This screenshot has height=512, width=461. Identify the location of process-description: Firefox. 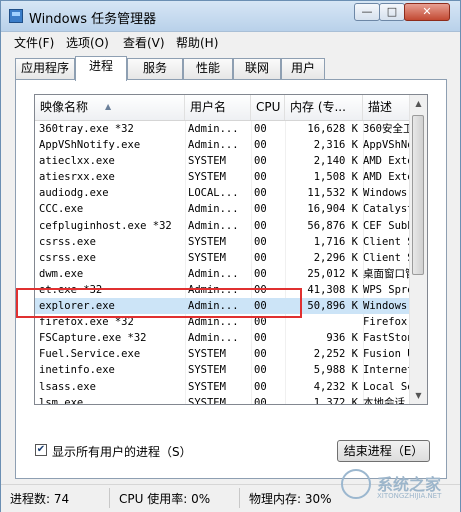
(385, 322).